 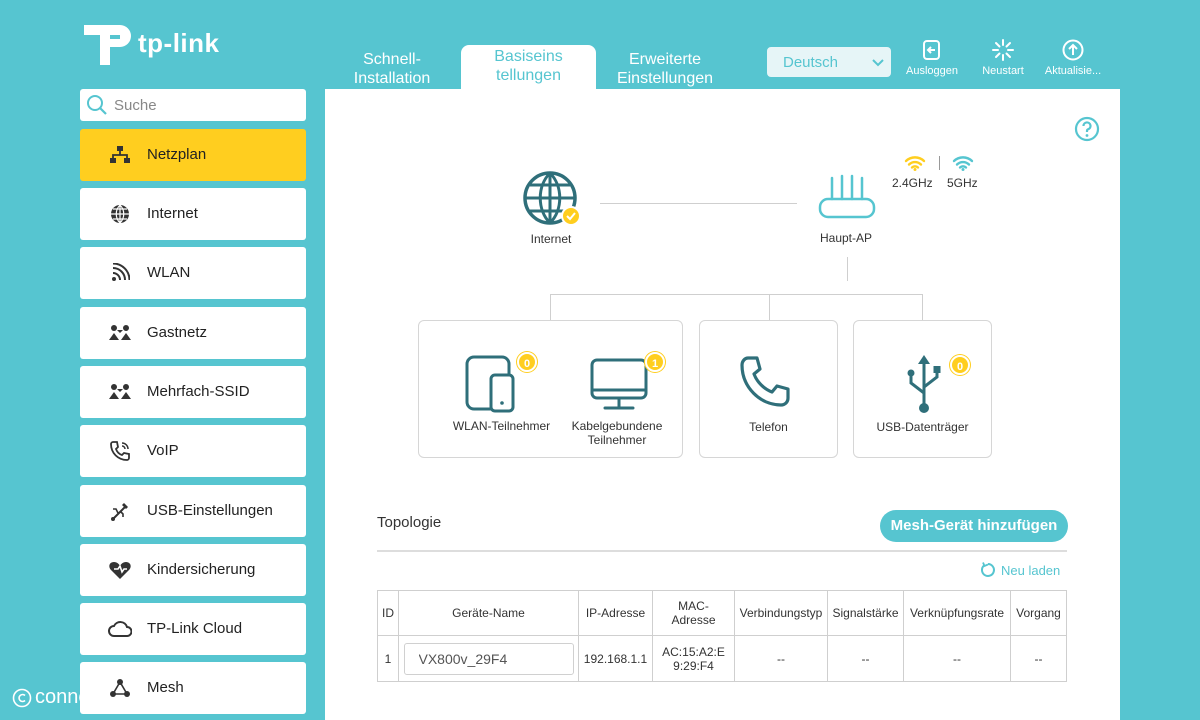 What do you see at coordinates (693, 658) in the screenshot?
I see `cell-mac: AC:15:A2:E 9:29:F4` at bounding box center [693, 658].